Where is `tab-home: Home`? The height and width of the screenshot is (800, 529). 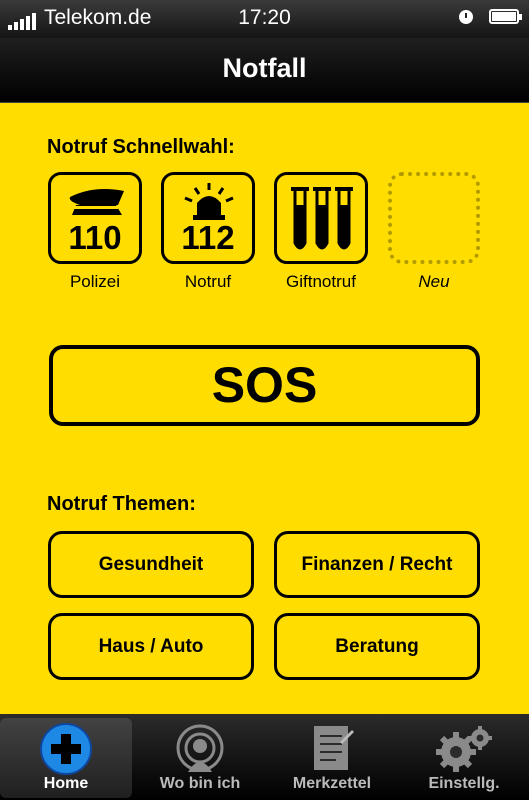 tab-home: Home is located at coordinates (66, 758).